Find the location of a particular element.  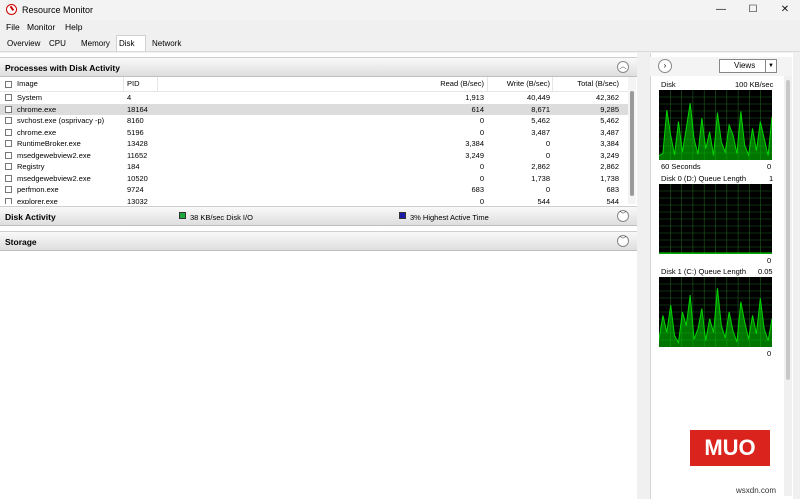

column-header-image: Image is located at coordinates (27, 84).